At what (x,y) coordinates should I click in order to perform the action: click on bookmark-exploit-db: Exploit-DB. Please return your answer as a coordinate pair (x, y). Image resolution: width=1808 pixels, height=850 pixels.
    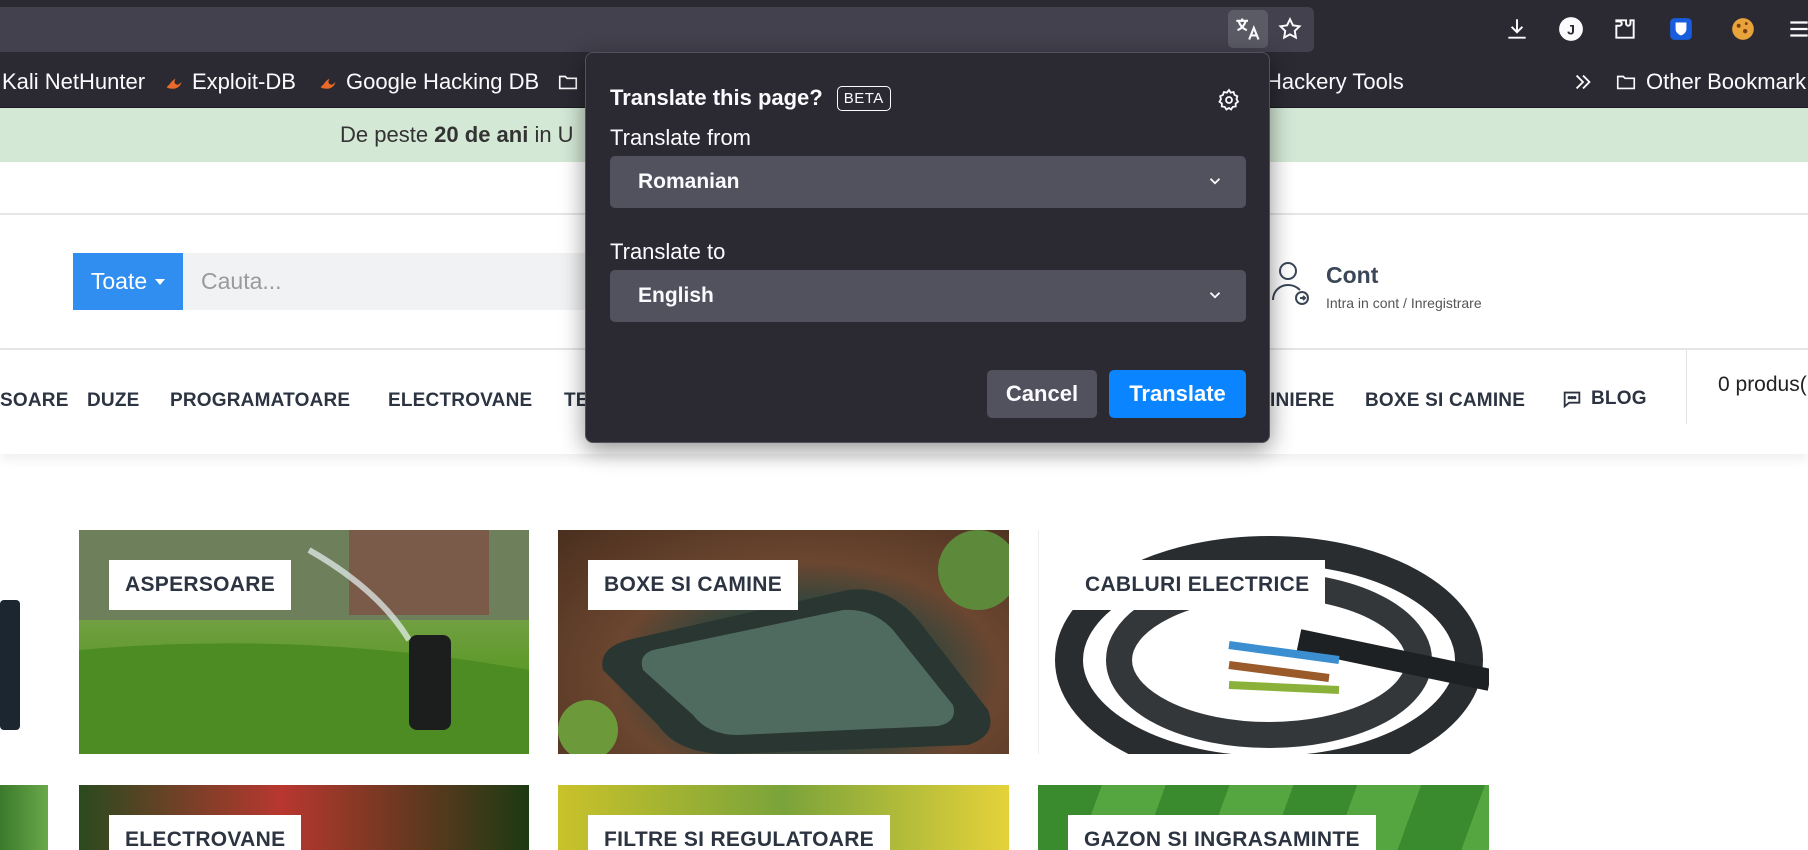
    Looking at the image, I should click on (230, 82).